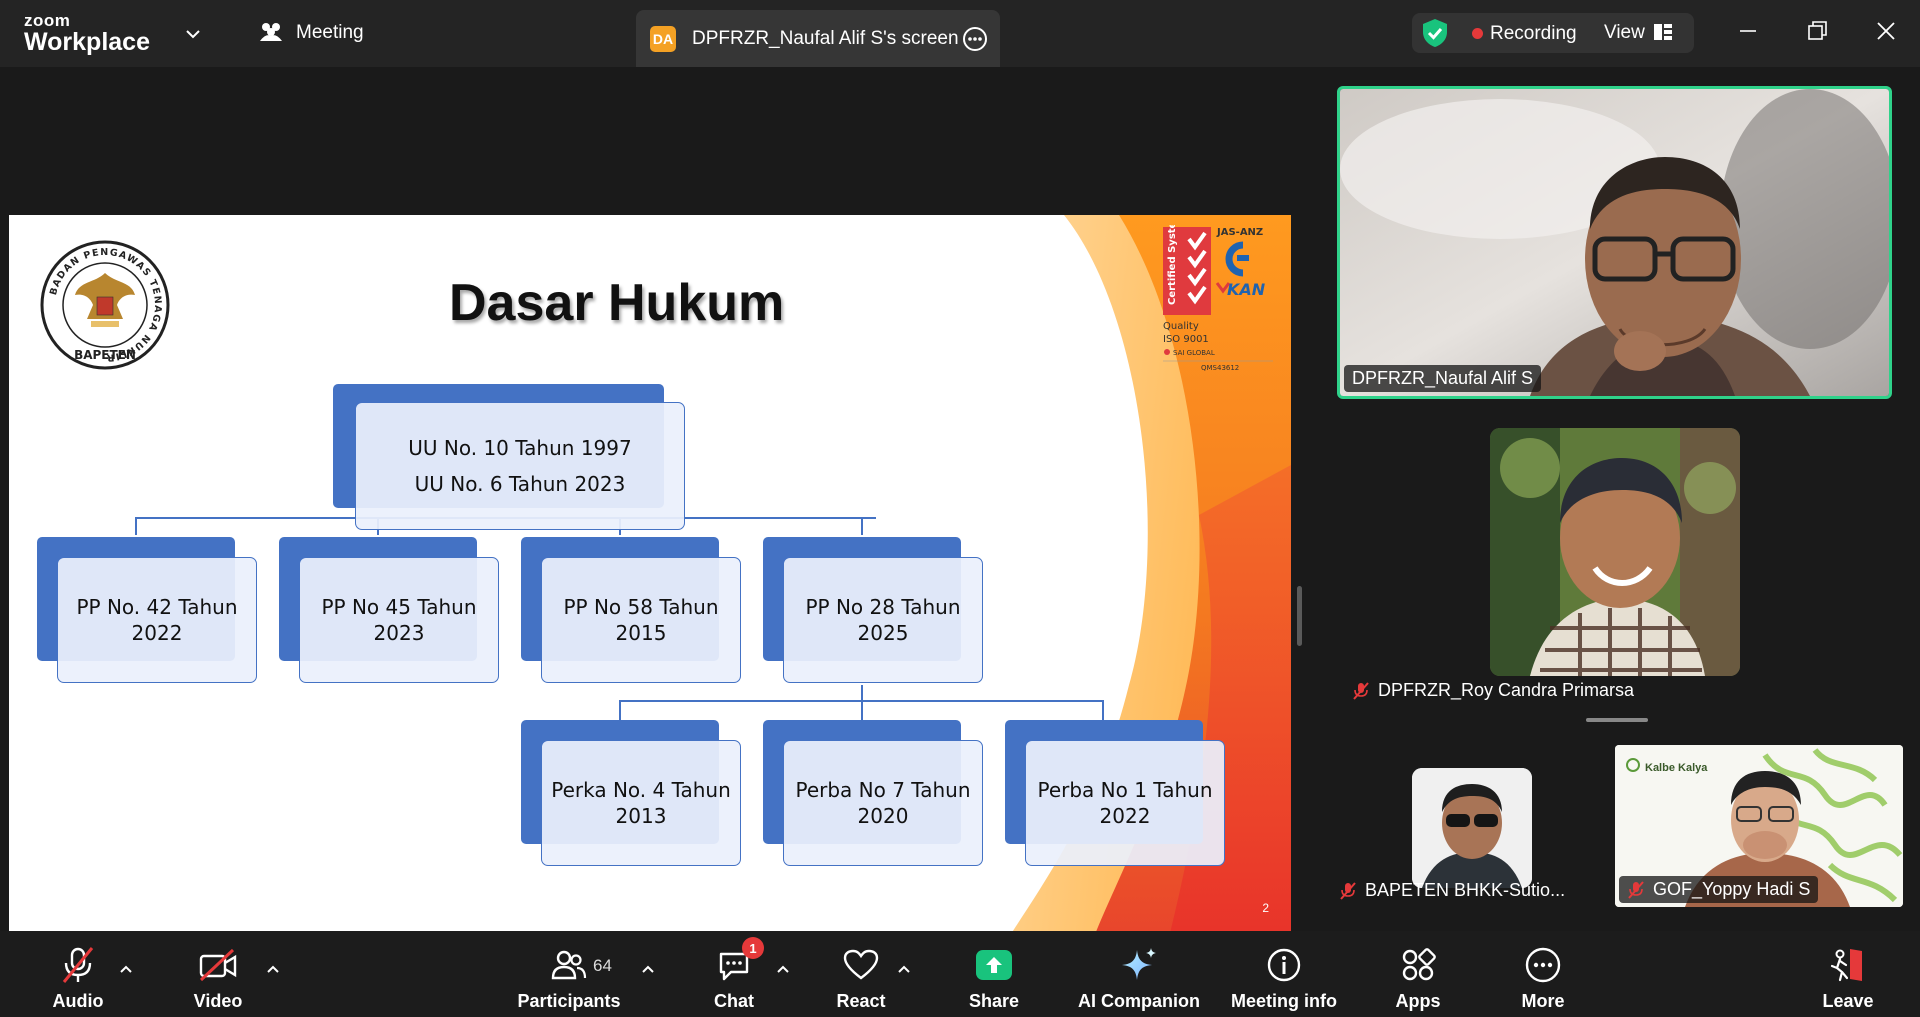 The height and width of the screenshot is (1017, 1920). Describe the element at coordinates (105, 305) in the screenshot. I see `bapeten-seal-logo: BADAN PENGAWAS TENAGA NUKLIR BAPETEN` at that location.